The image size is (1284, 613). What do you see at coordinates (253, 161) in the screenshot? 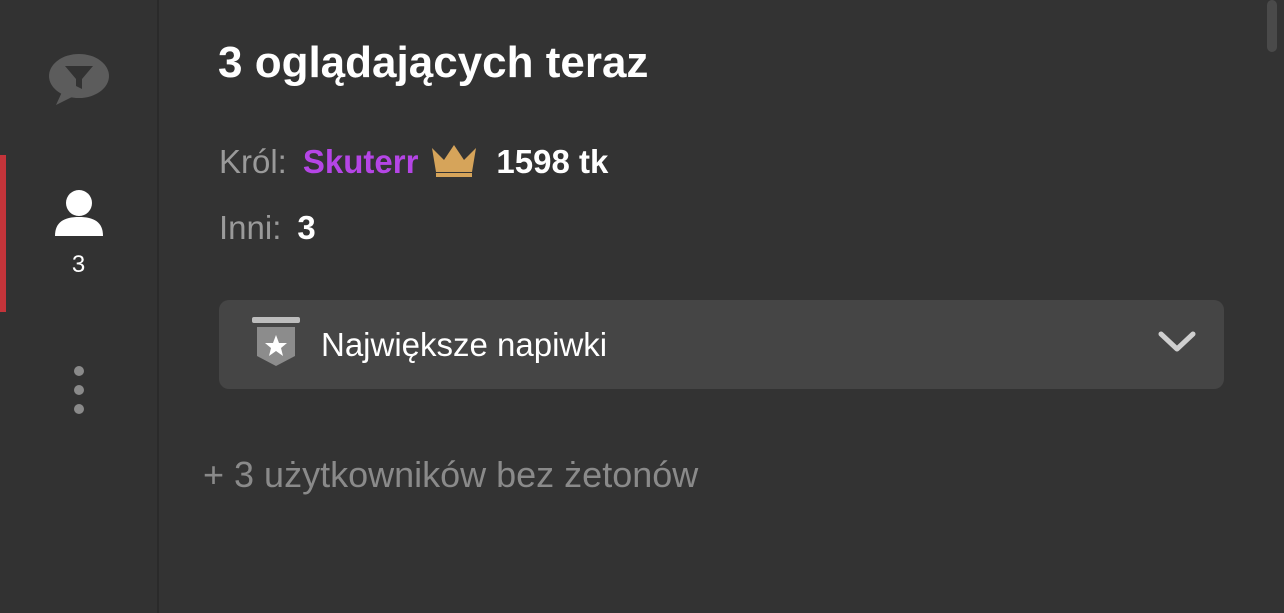
I see `king-label: Król:` at bounding box center [253, 161].